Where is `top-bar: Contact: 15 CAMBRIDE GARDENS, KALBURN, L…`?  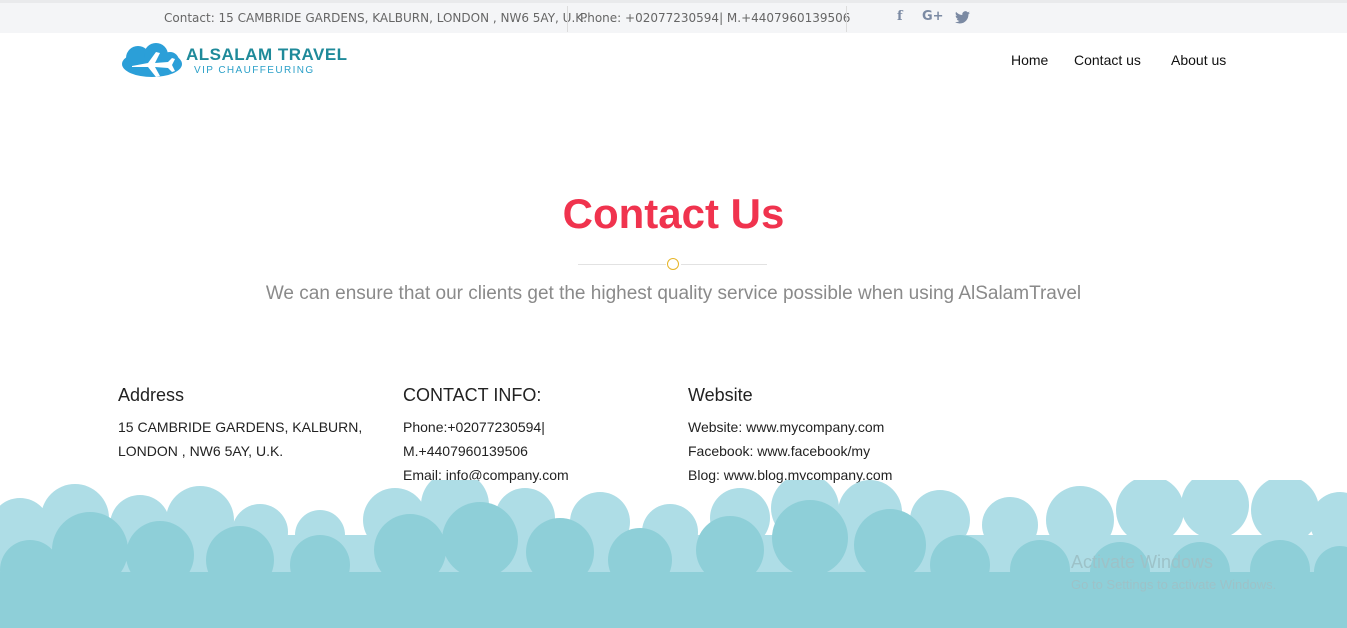
top-bar: Contact: 15 CAMBRIDE GARDENS, KALBURN, L… is located at coordinates (673, 16).